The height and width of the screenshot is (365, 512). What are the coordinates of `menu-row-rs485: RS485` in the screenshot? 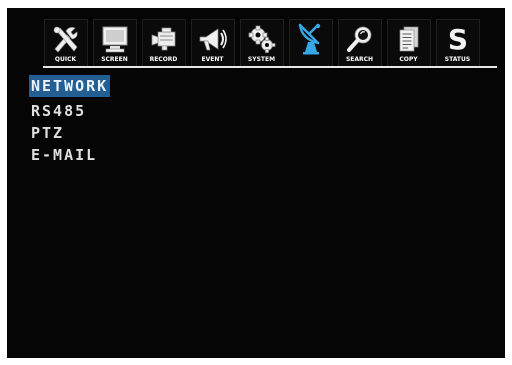 It's located at (69, 111).